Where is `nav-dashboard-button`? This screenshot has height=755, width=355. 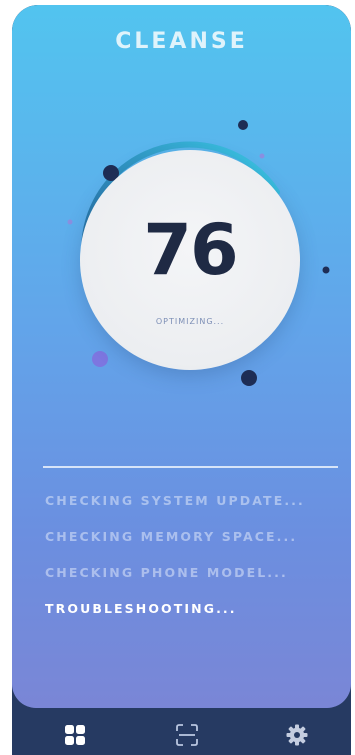
nav-dashboard-button is located at coordinates (75, 735).